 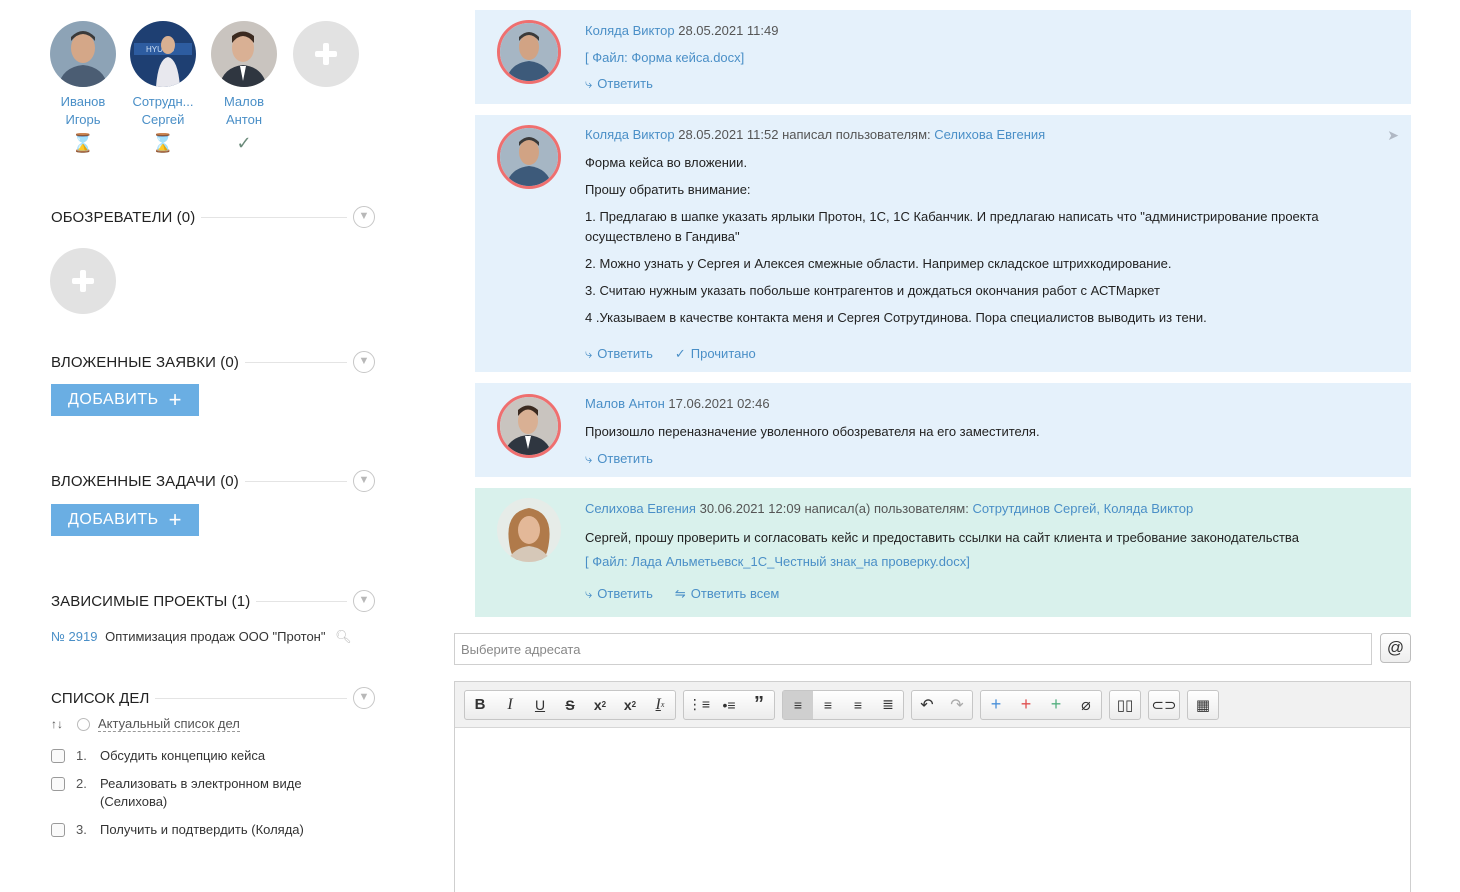 What do you see at coordinates (1026, 705) in the screenshot?
I see `add-red-icon: +` at bounding box center [1026, 705].